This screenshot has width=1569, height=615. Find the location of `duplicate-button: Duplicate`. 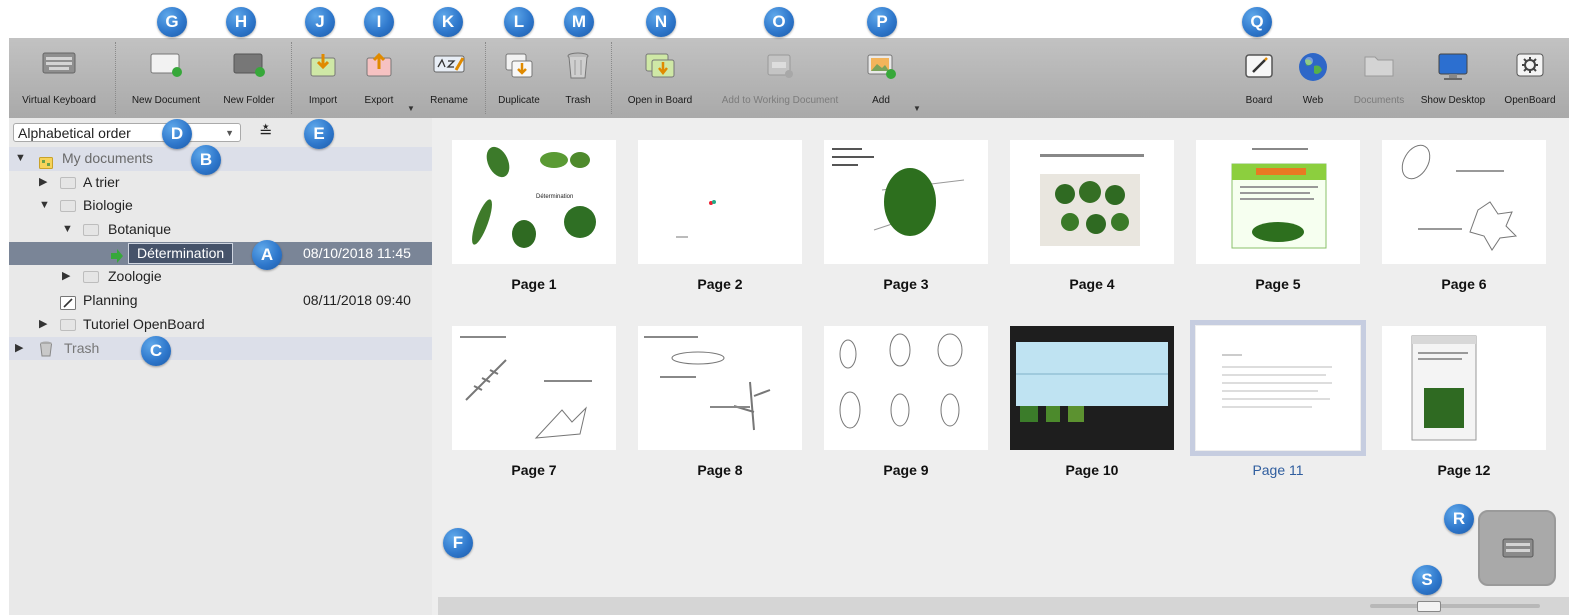

duplicate-button: Duplicate is located at coordinates (519, 78).